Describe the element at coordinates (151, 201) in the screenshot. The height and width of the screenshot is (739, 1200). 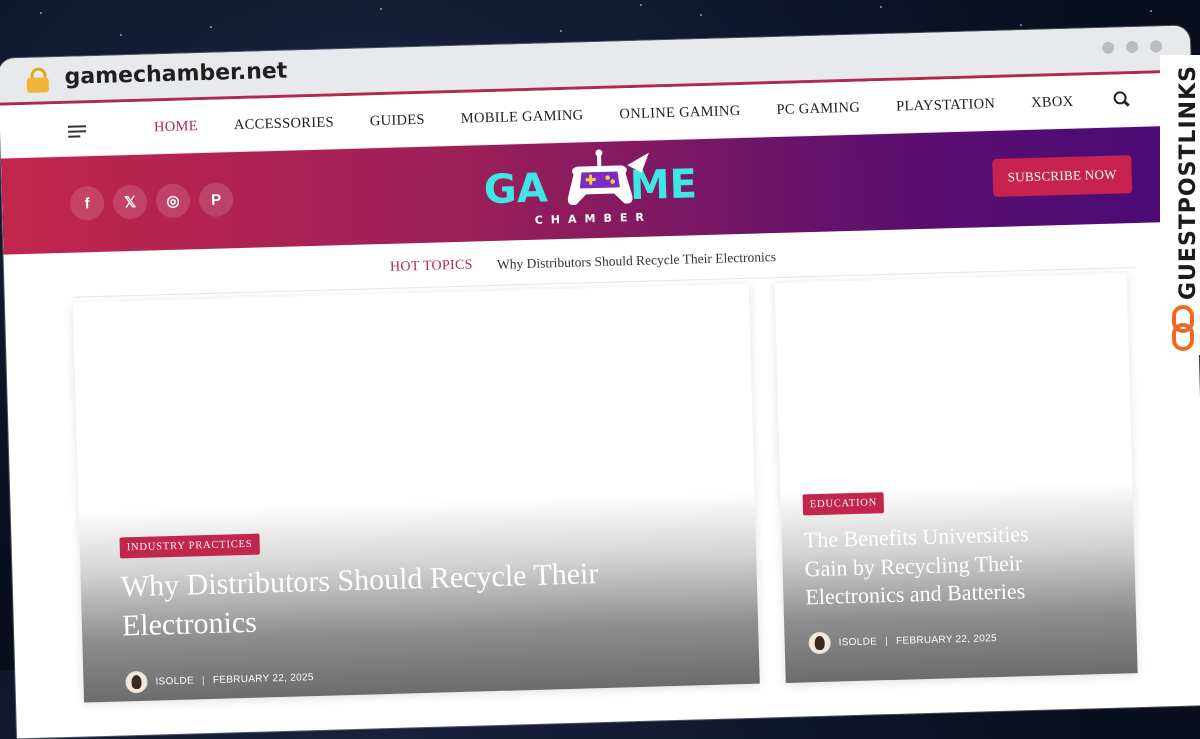
I see `social-links: f 𝕏 ◎ P` at that location.